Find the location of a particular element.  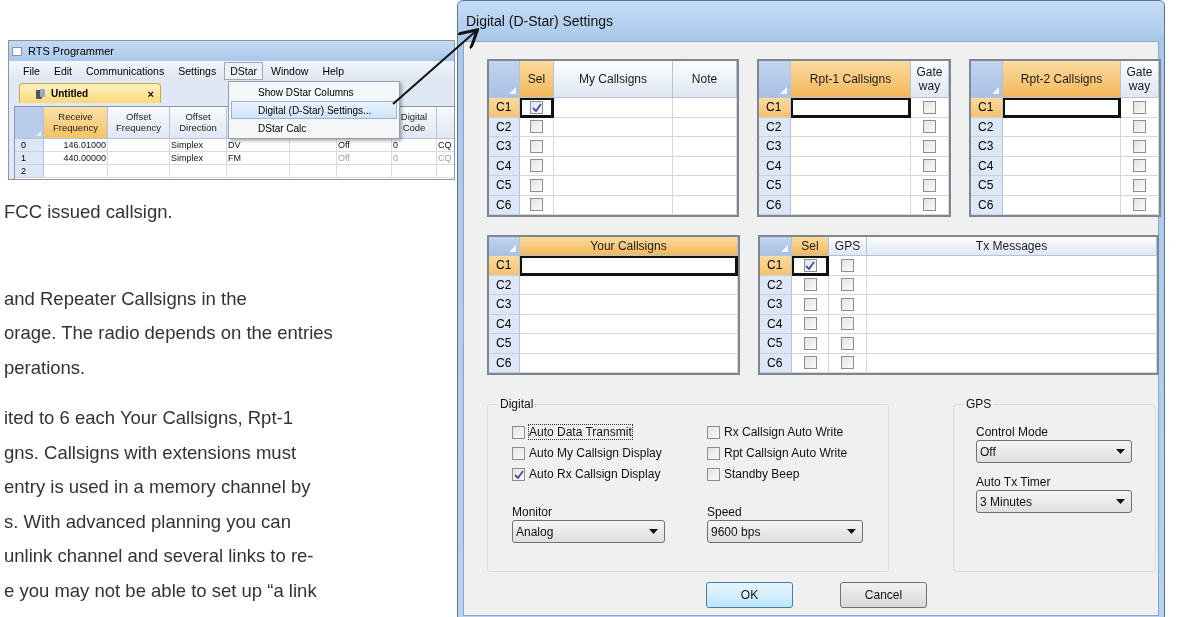

column-header: Offset Frequency is located at coordinates (139, 123).